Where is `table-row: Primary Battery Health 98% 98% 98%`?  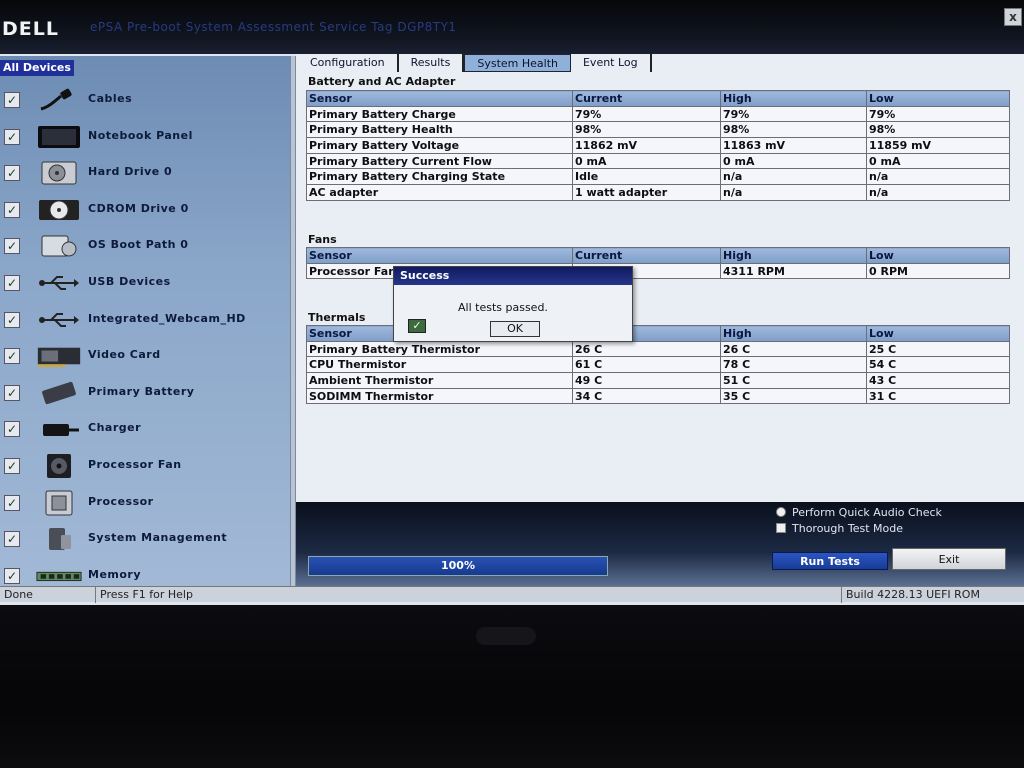 table-row: Primary Battery Health 98% 98% 98% is located at coordinates (658, 130).